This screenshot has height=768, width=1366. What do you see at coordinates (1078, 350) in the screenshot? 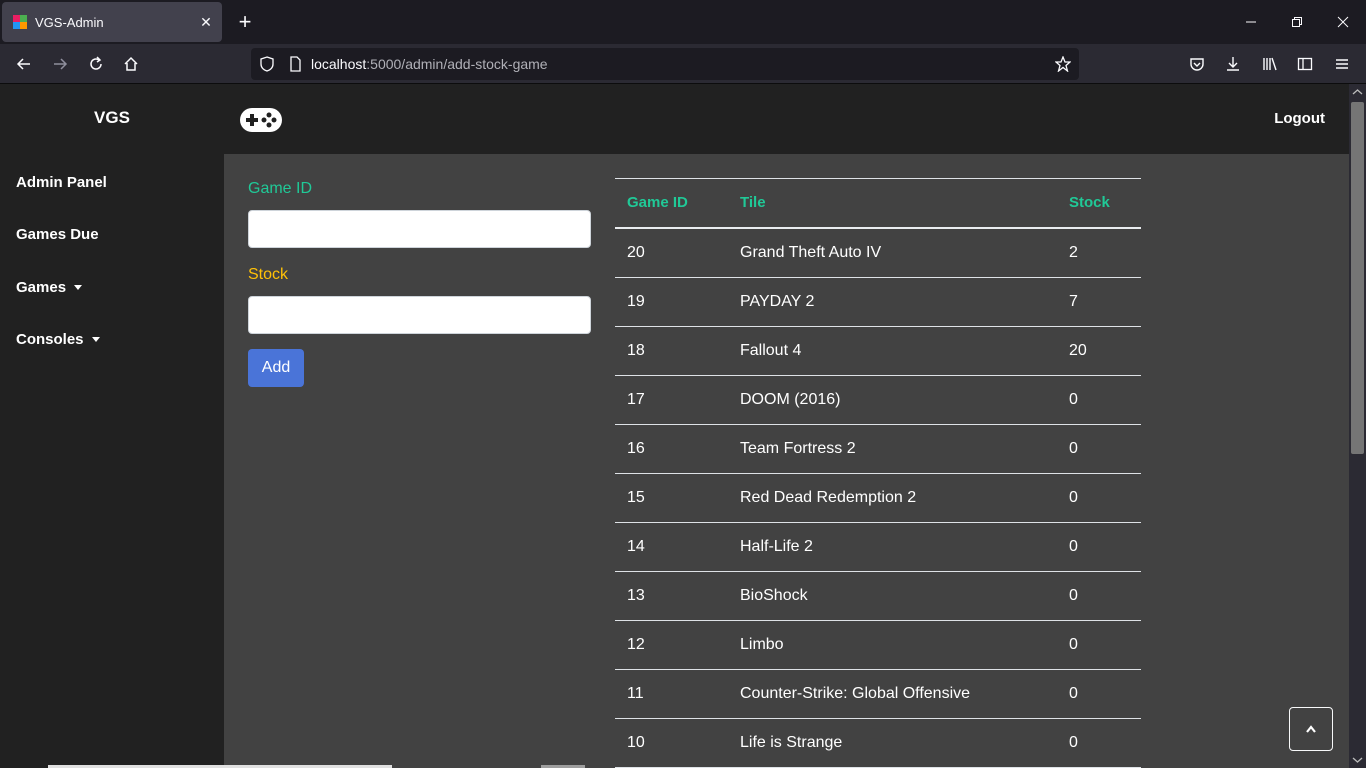
I see `cell-stock: 20` at bounding box center [1078, 350].